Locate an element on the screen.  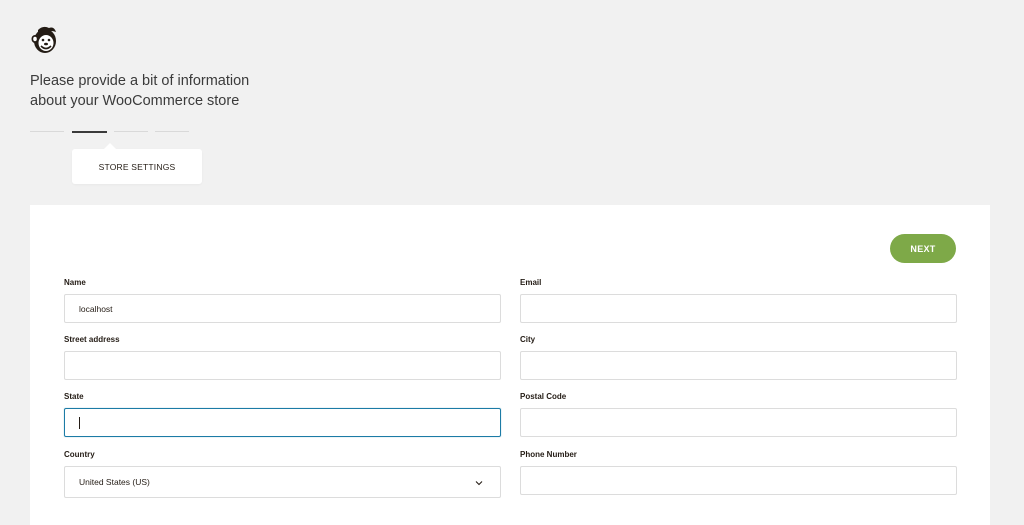
country-label: Country is located at coordinates (79, 454).